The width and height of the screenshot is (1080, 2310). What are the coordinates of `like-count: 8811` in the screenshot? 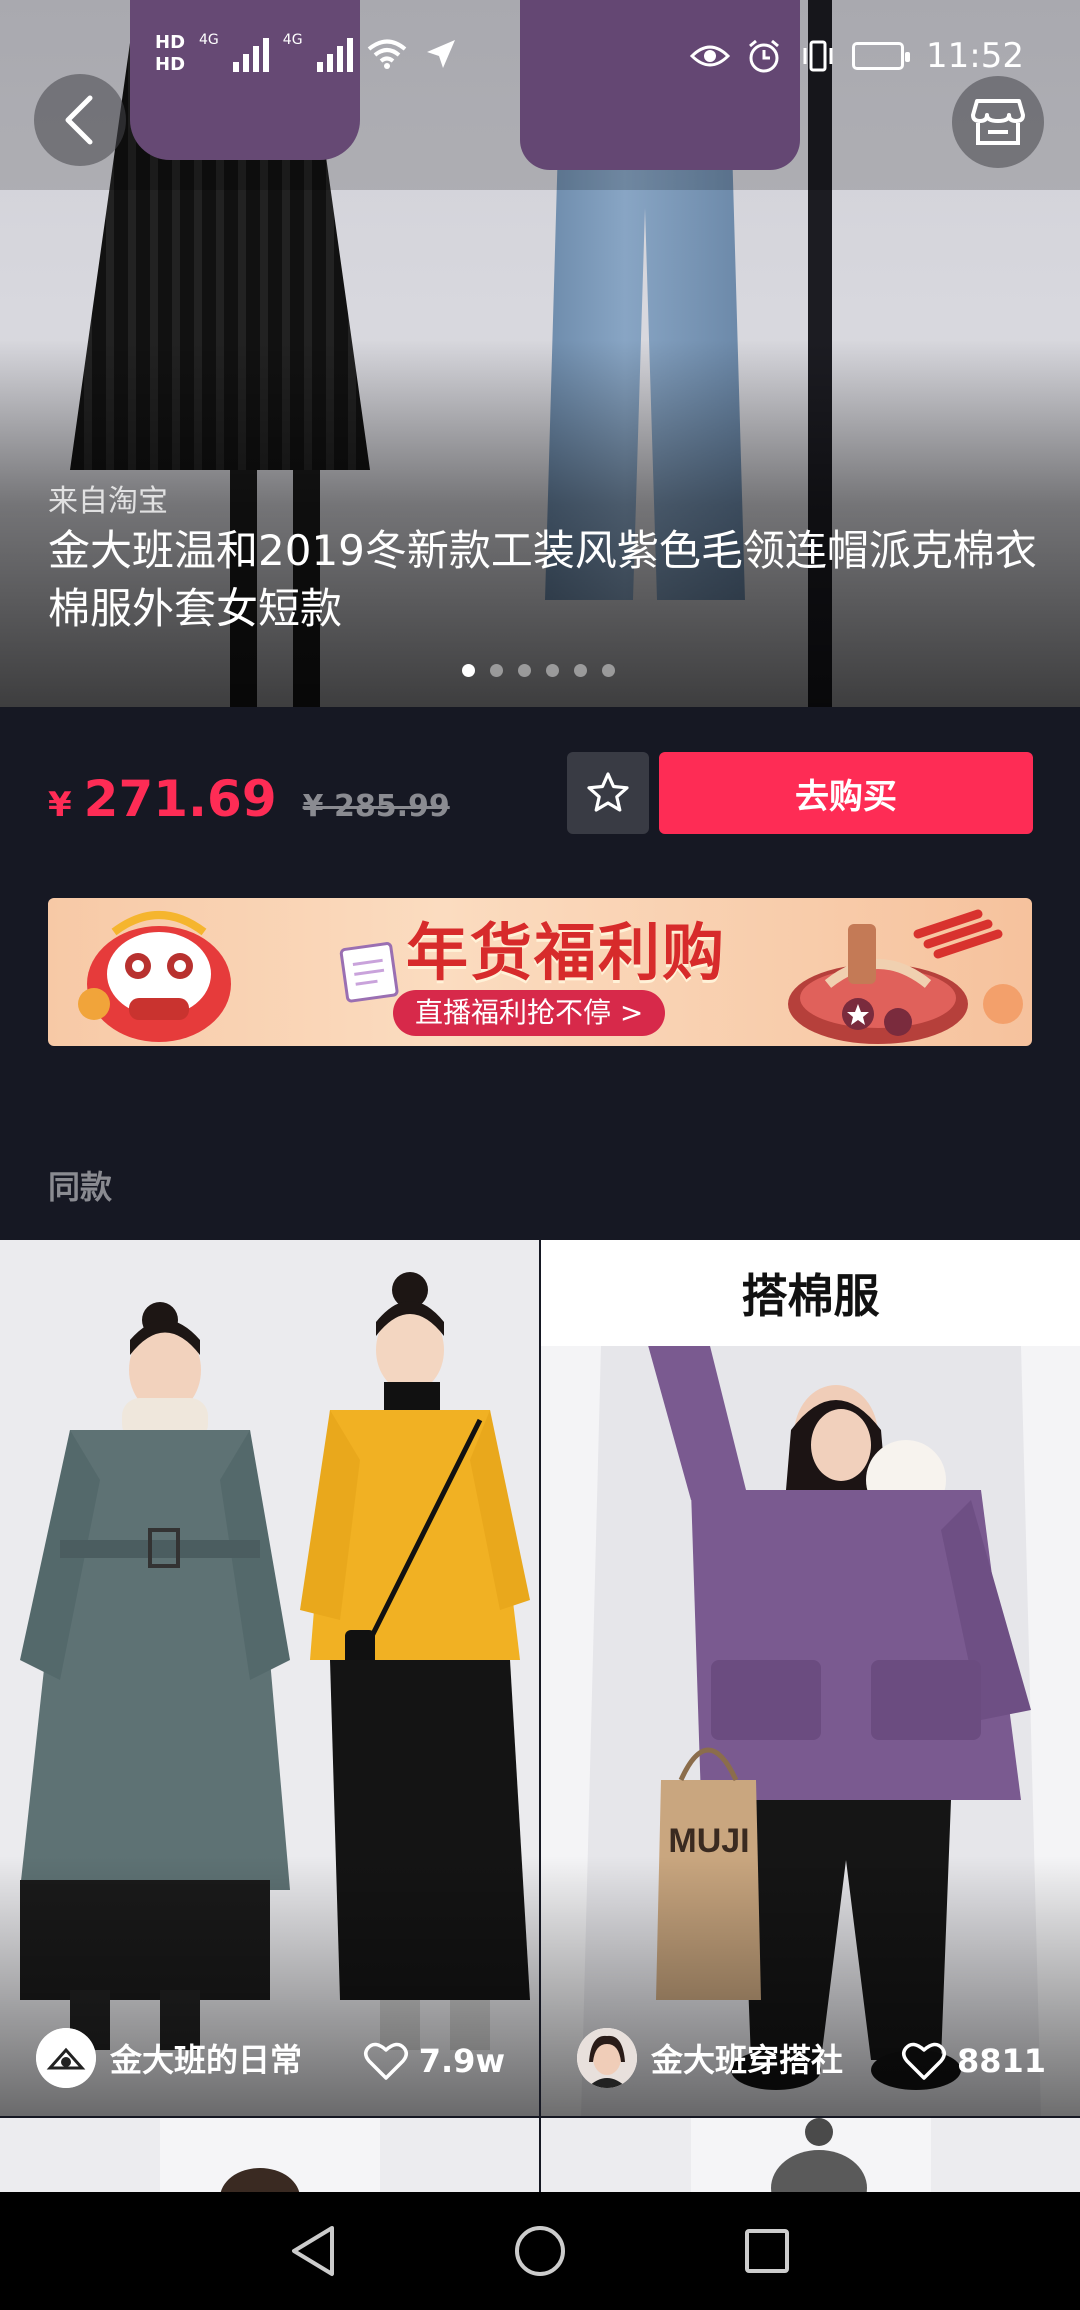 It's located at (1001, 2061).